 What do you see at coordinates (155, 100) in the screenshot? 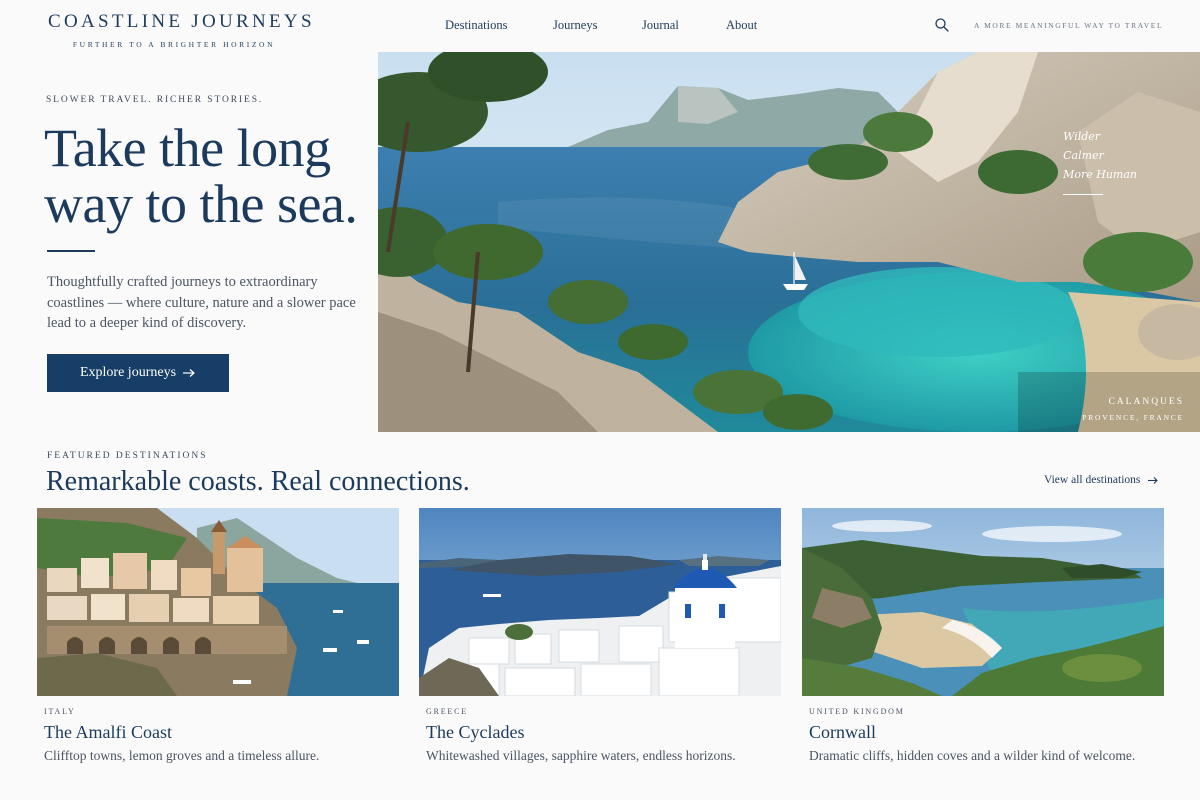
I see `hero-eyebrow: SLOWER TRAVEL. RICHER STORIES.` at bounding box center [155, 100].